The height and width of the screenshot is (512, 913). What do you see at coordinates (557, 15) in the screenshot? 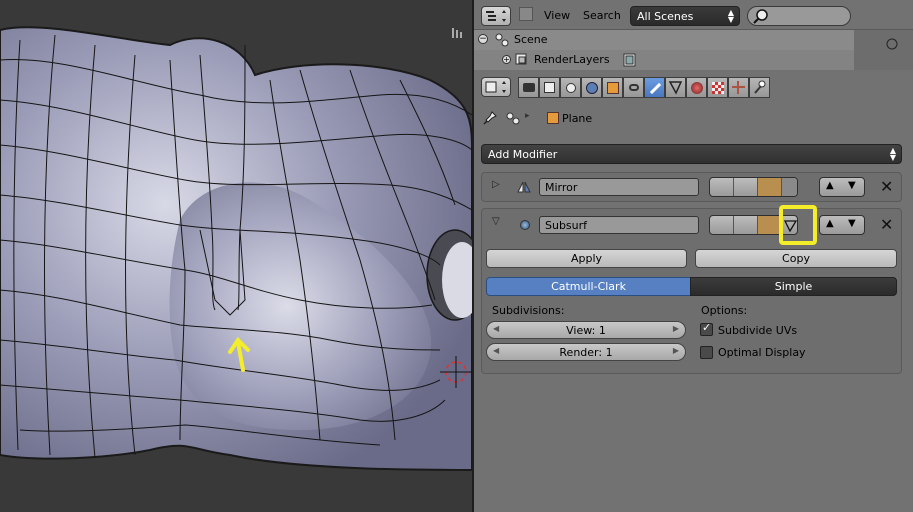
I see `menu-view: View` at bounding box center [557, 15].